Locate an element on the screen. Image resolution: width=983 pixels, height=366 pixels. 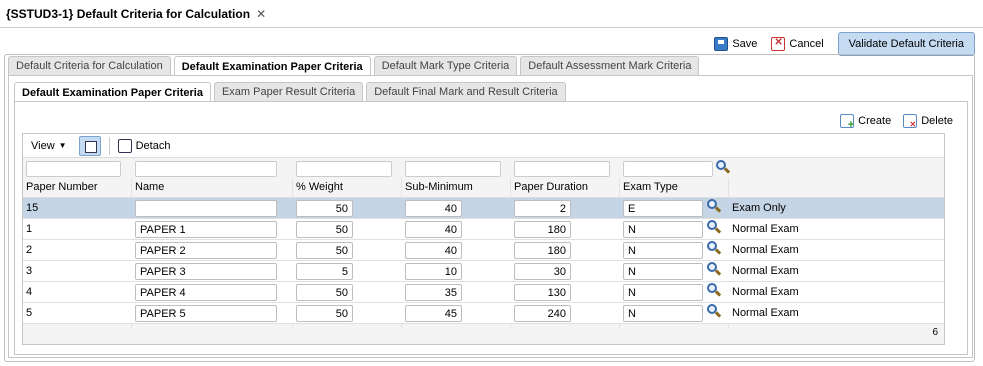
grid-actions: Create Delete is located at coordinates (896, 122).